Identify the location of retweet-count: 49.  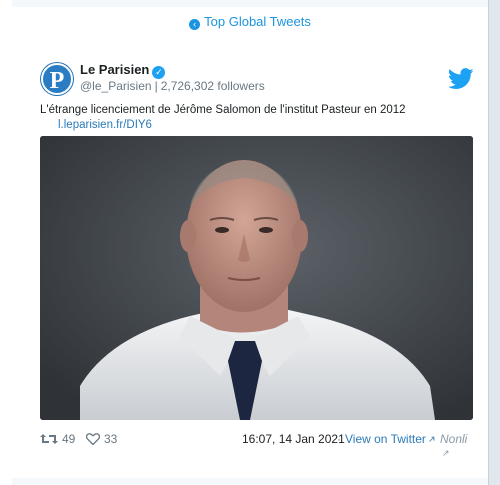
(69, 439).